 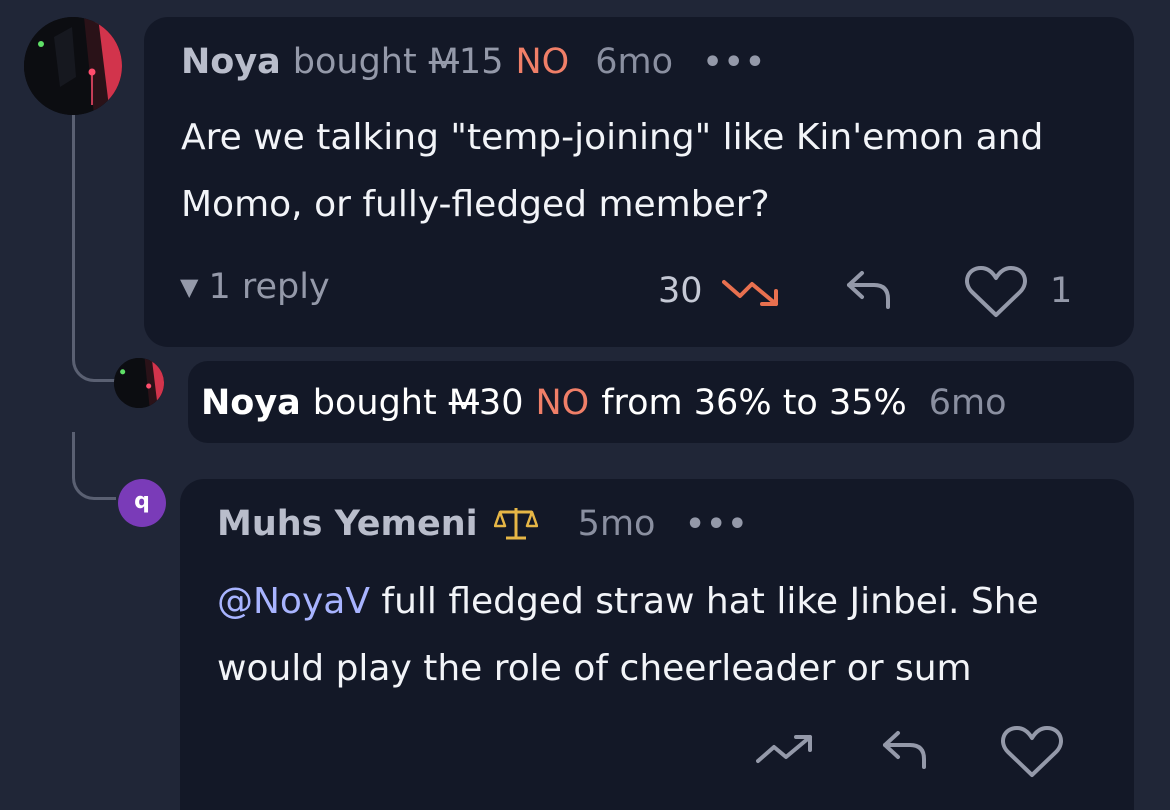 What do you see at coordinates (617, 524) in the screenshot?
I see `timestamp: 5mo` at bounding box center [617, 524].